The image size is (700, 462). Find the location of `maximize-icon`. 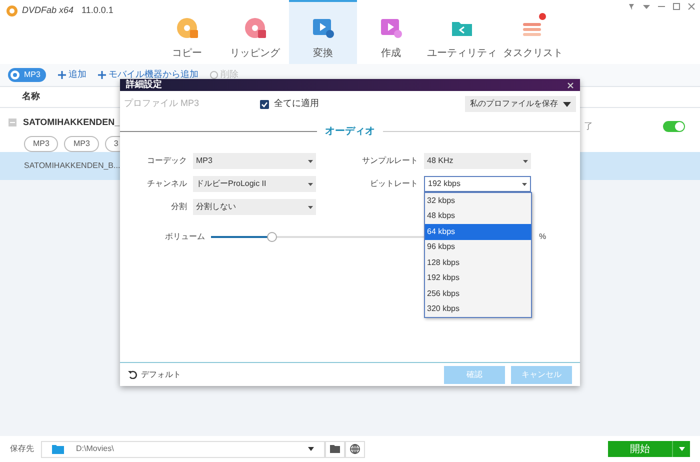

maximize-icon is located at coordinates (676, 6).